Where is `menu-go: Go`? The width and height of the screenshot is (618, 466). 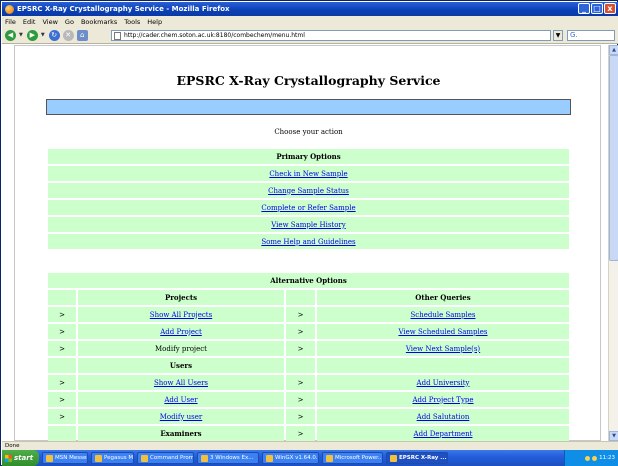
menu-go: Go is located at coordinates (69, 22).